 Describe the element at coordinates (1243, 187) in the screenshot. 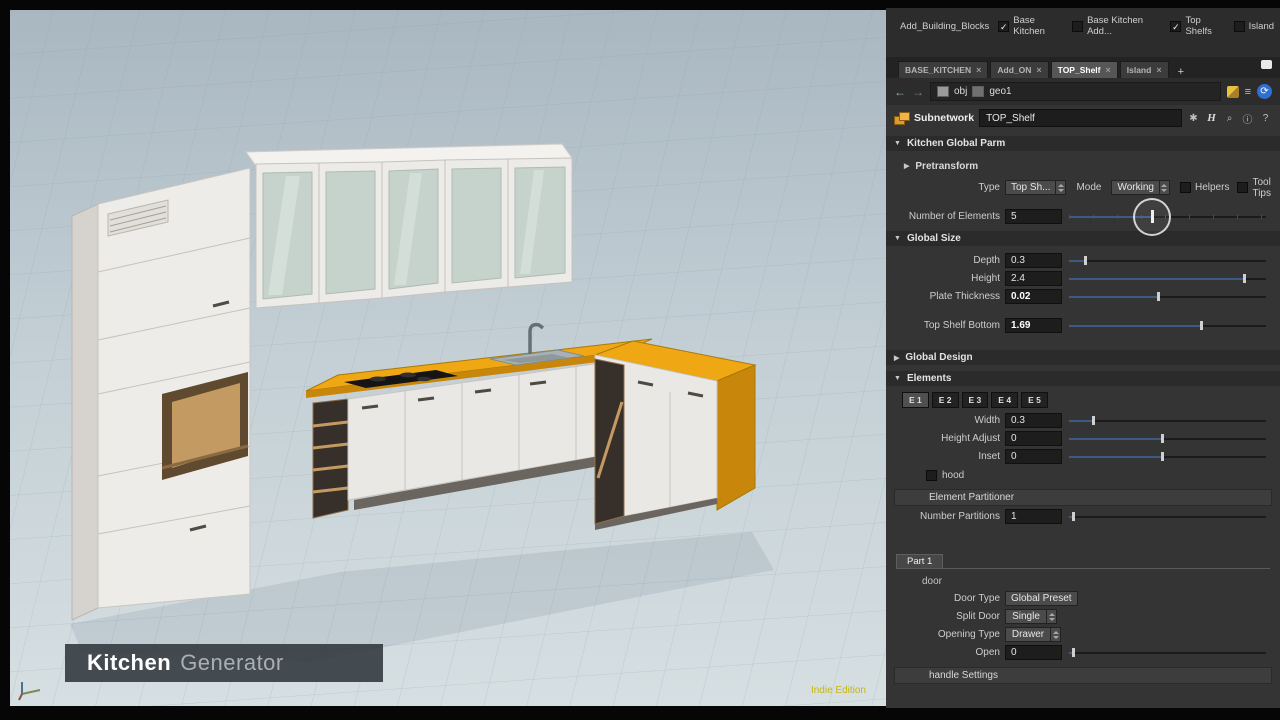

I see `tooltips-checkbox` at that location.